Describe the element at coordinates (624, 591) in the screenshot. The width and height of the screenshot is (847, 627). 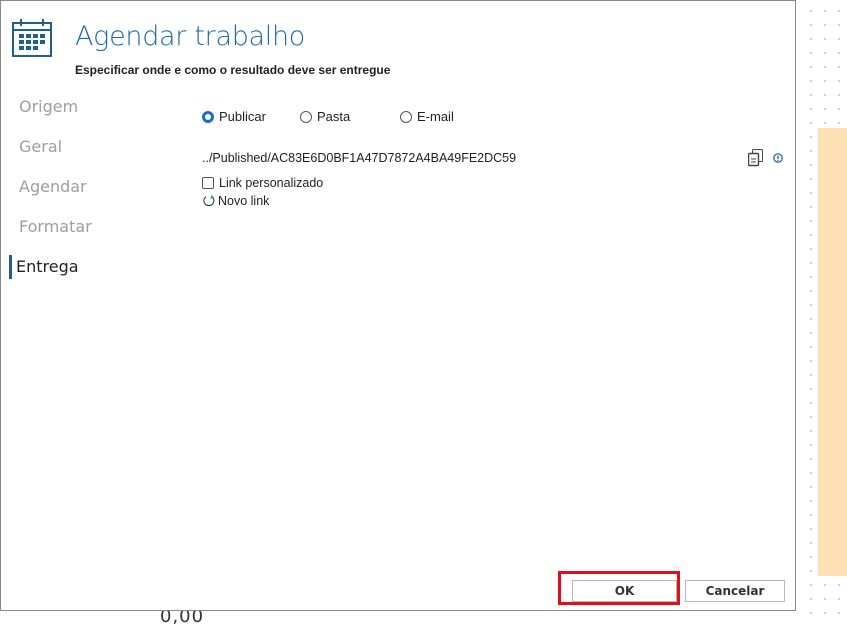
I see `ok-button: OK` at that location.